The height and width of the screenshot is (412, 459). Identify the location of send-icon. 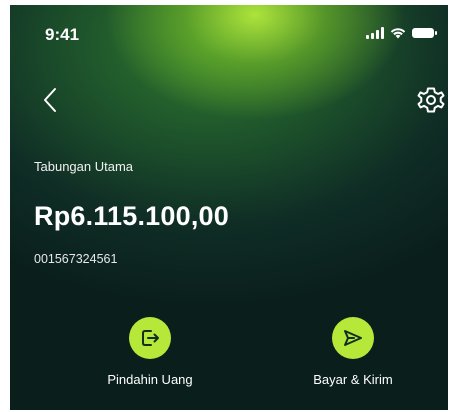
(353, 338).